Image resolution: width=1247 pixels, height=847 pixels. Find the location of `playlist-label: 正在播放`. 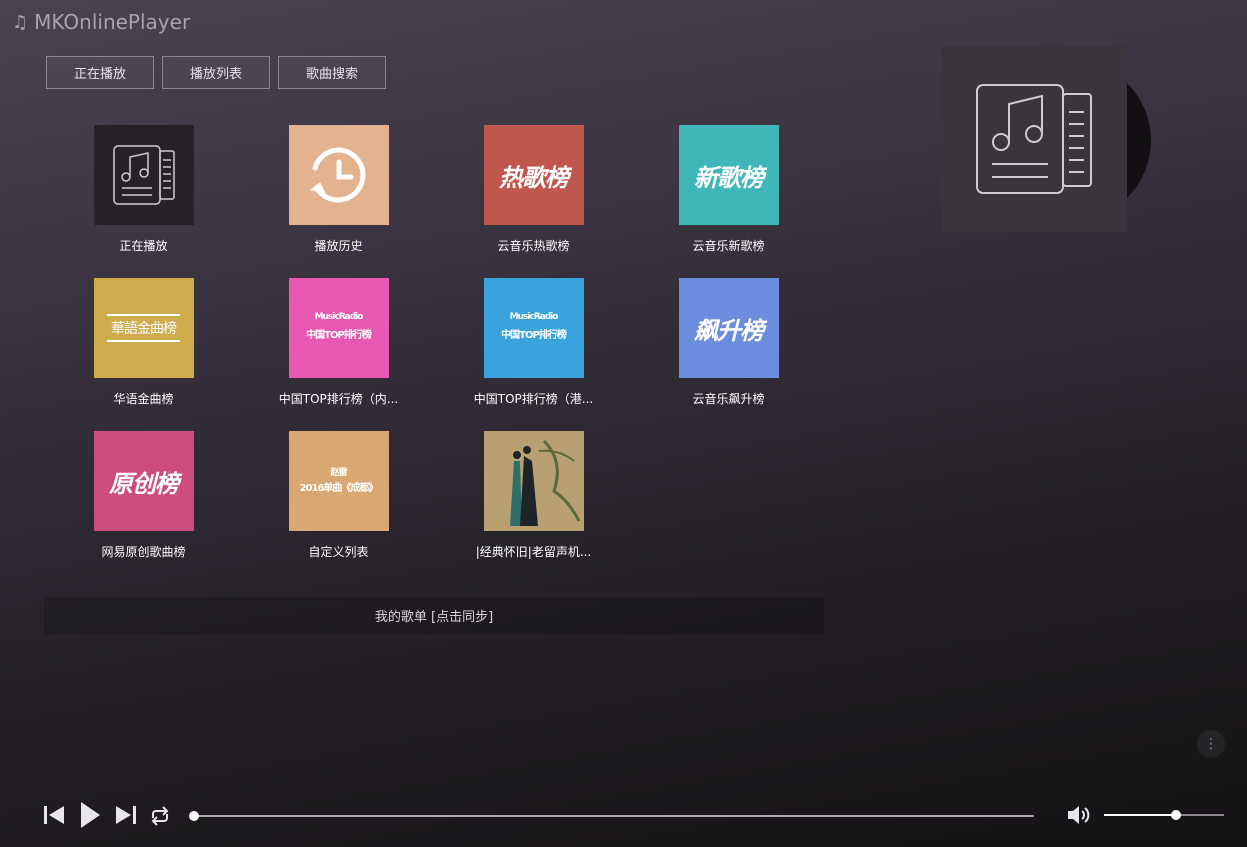

playlist-label: 正在播放 is located at coordinates (143, 246).